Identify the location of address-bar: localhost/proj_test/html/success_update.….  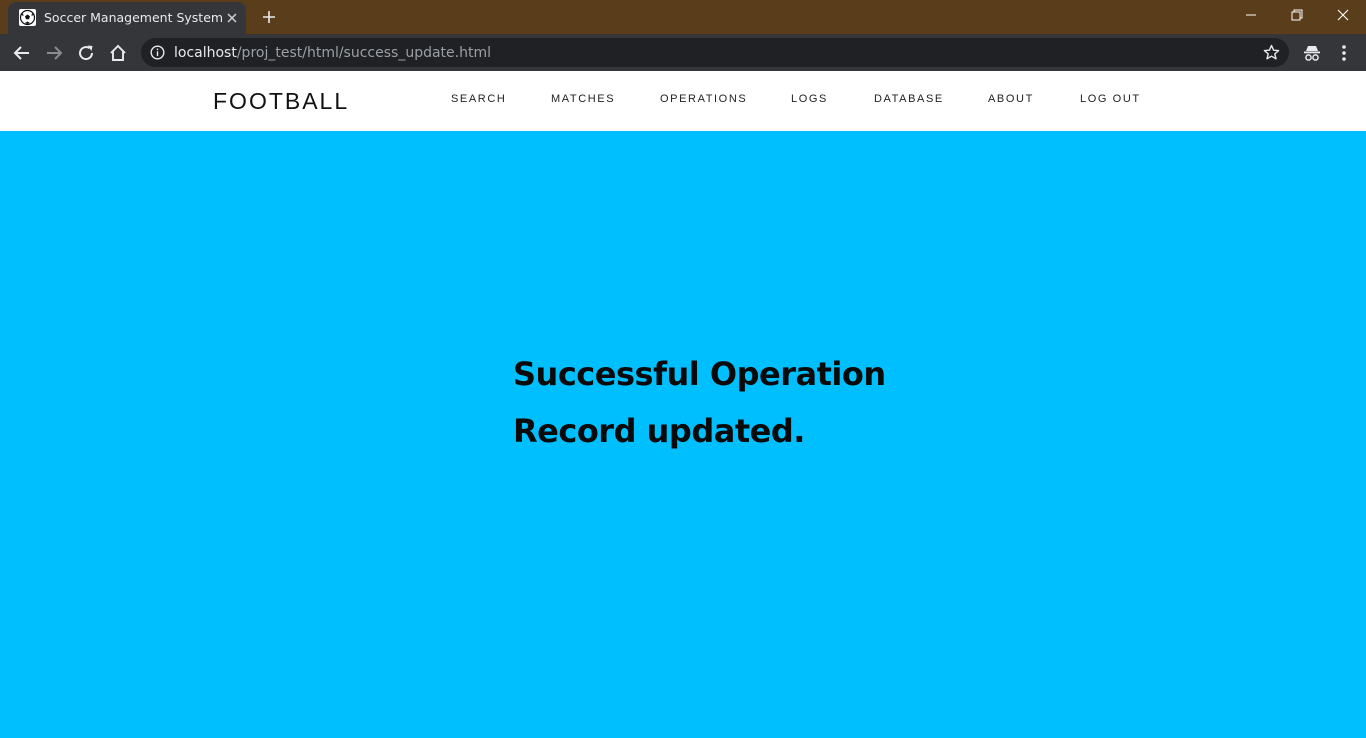
(715, 52).